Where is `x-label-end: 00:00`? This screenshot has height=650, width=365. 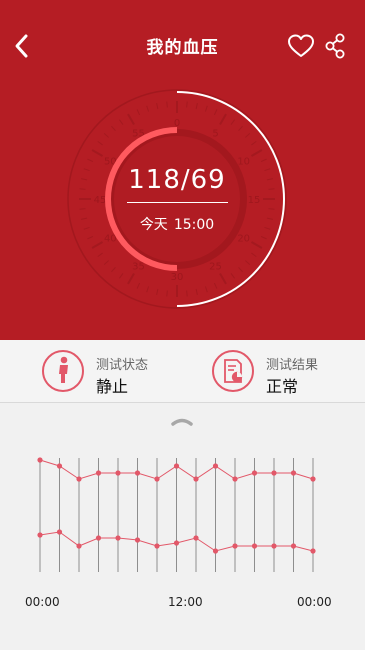 x-label-end: 00:00 is located at coordinates (314, 602).